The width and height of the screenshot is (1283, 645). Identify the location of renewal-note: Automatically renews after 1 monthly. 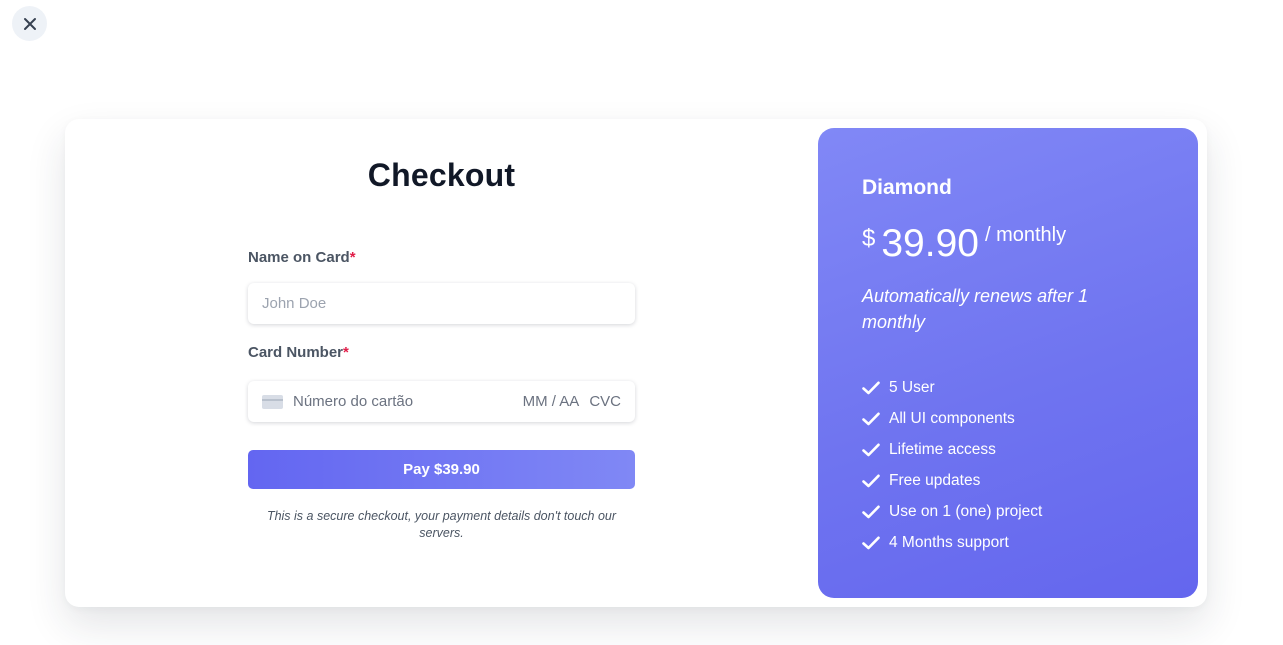
(975, 309).